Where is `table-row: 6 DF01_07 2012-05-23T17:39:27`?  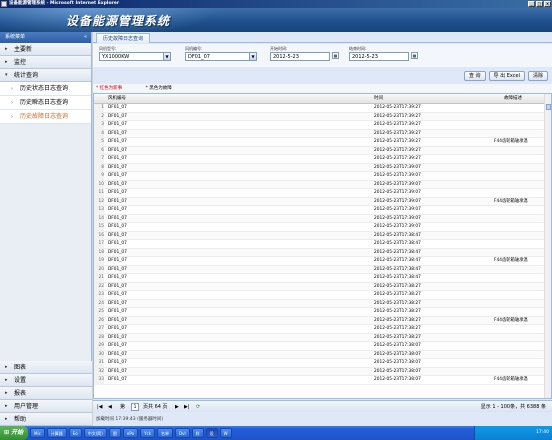 table-row: 6 DF01_07 2012-05-23T17:39:27 is located at coordinates (322, 150).